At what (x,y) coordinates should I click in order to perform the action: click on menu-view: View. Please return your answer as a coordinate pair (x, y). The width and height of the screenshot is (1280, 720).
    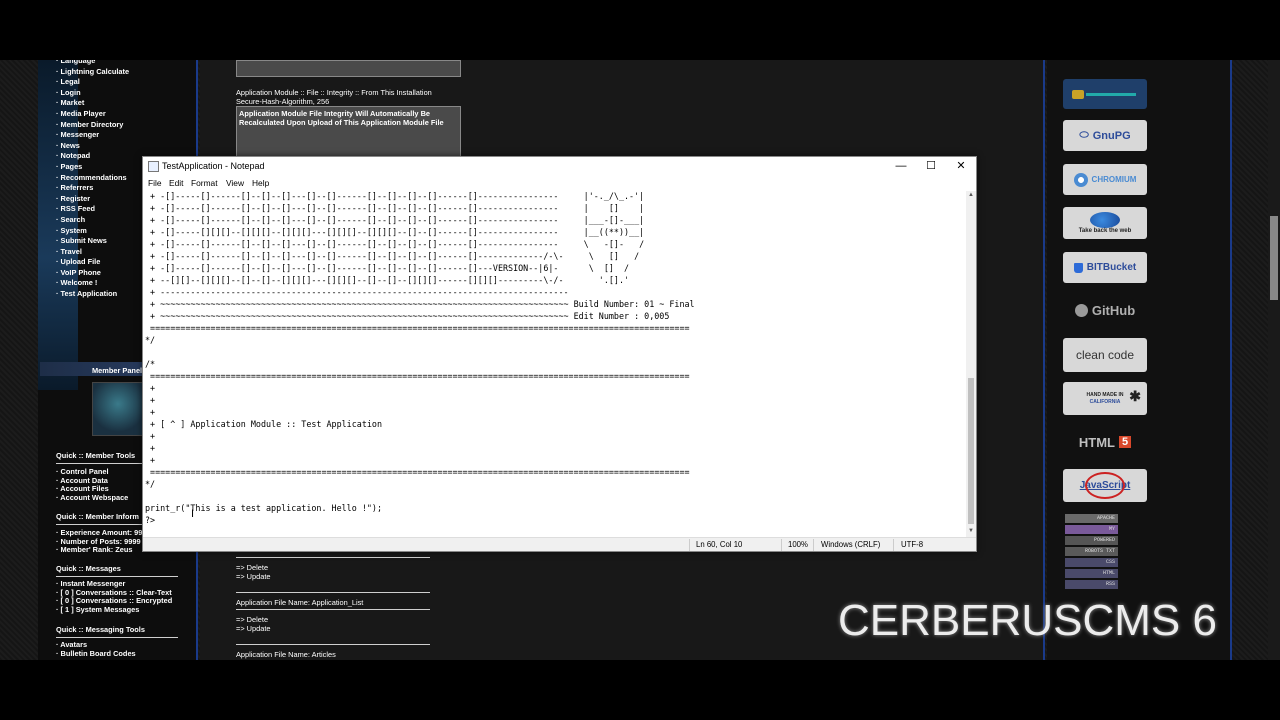
    Looking at the image, I should click on (235, 183).